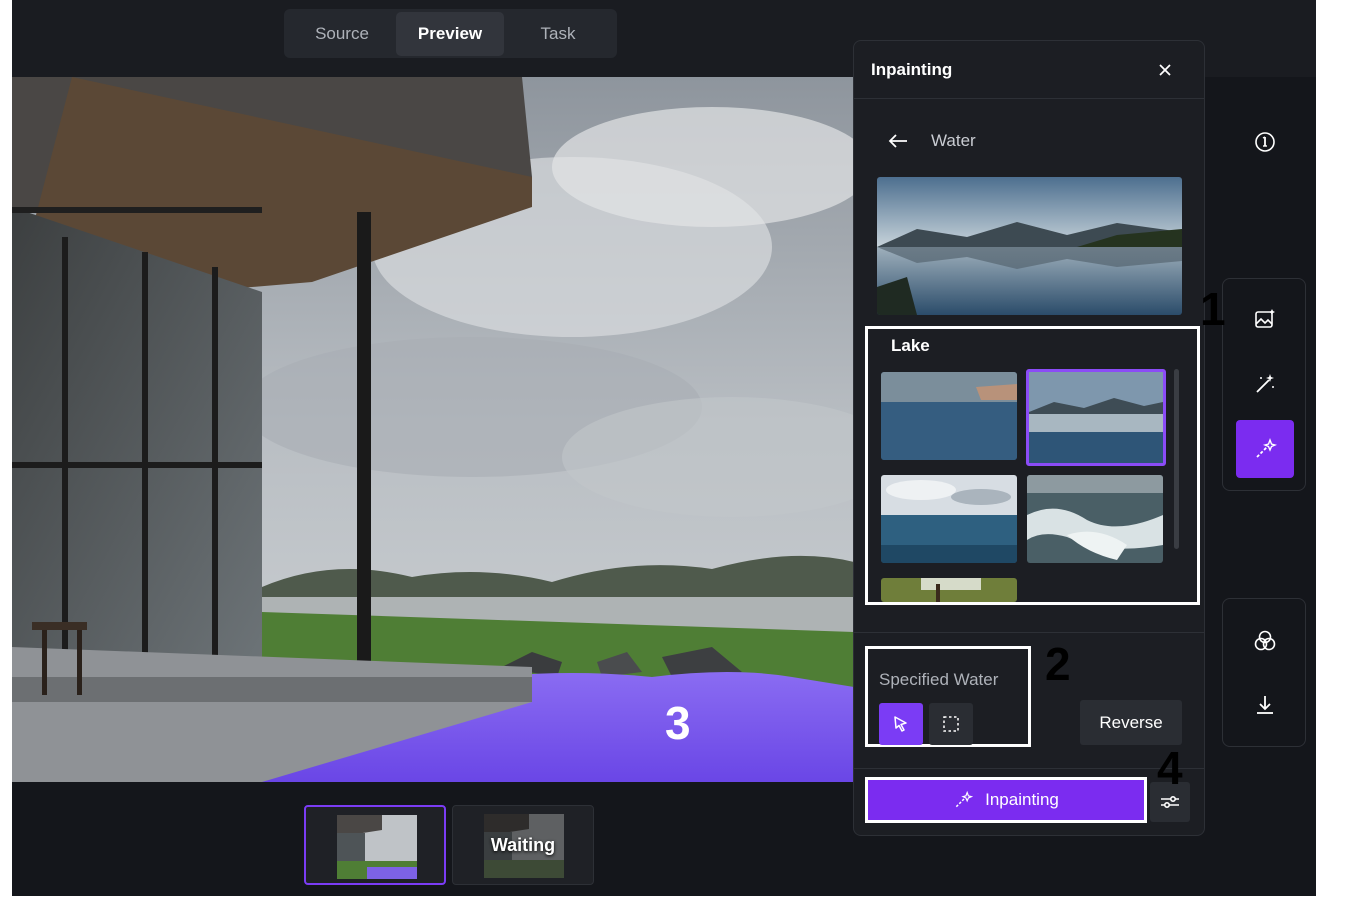  I want to click on download-button, so click(1265, 705).